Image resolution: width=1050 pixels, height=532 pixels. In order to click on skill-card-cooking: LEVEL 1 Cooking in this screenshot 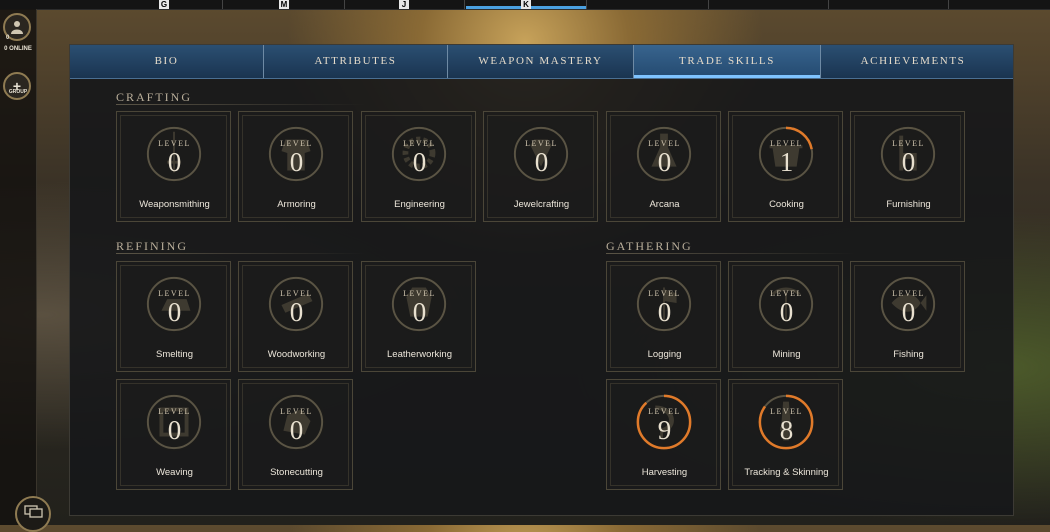, I will do `click(785, 166)`.